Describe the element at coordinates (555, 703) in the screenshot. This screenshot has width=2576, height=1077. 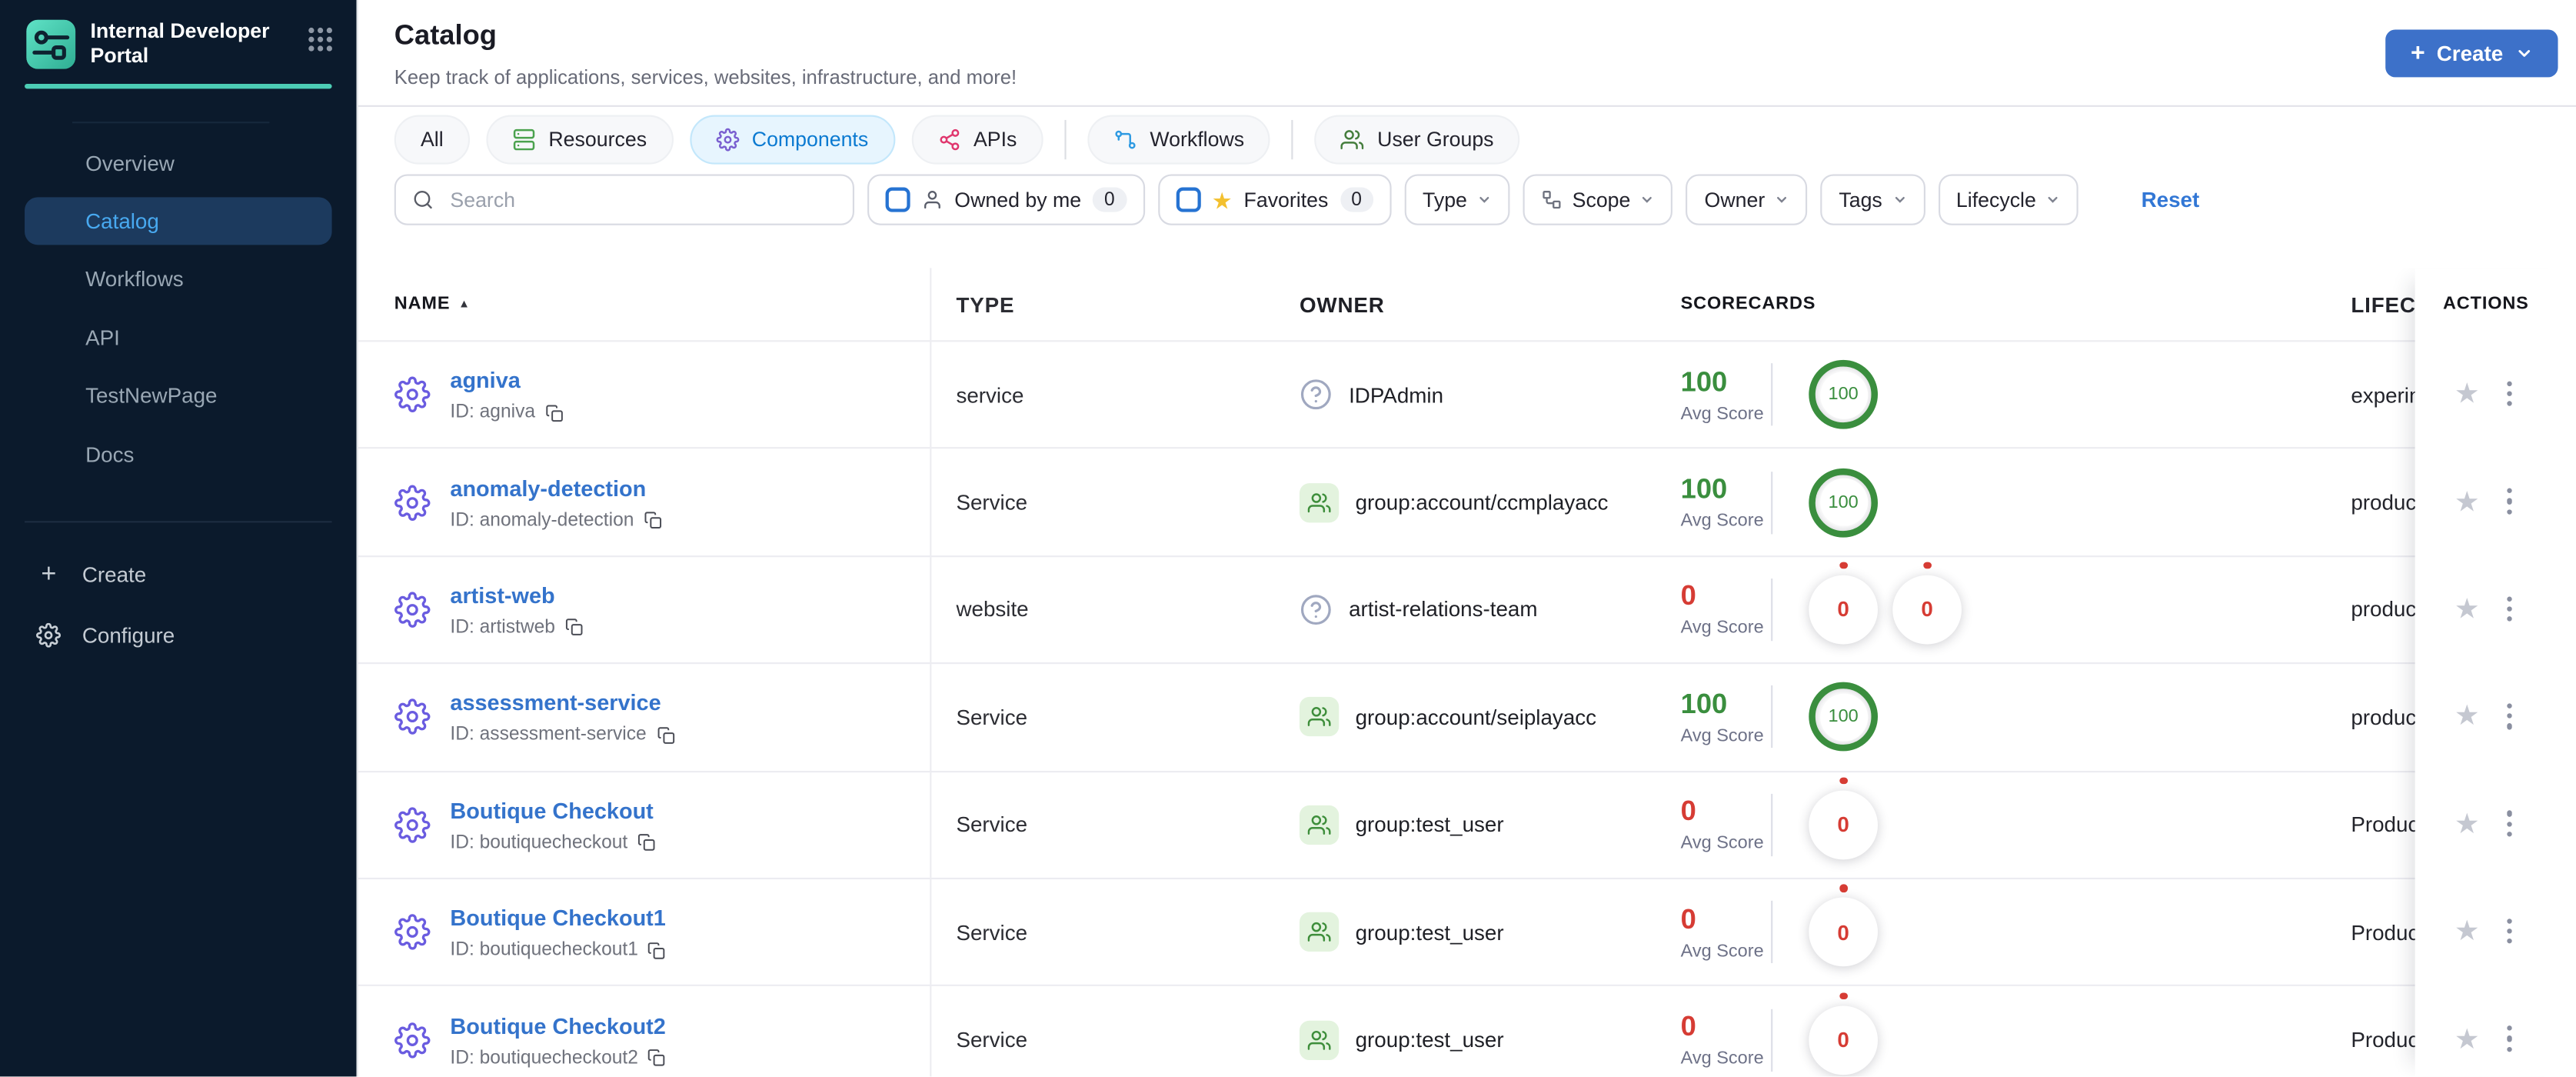
I see `entity-name-link: assessment-service` at that location.